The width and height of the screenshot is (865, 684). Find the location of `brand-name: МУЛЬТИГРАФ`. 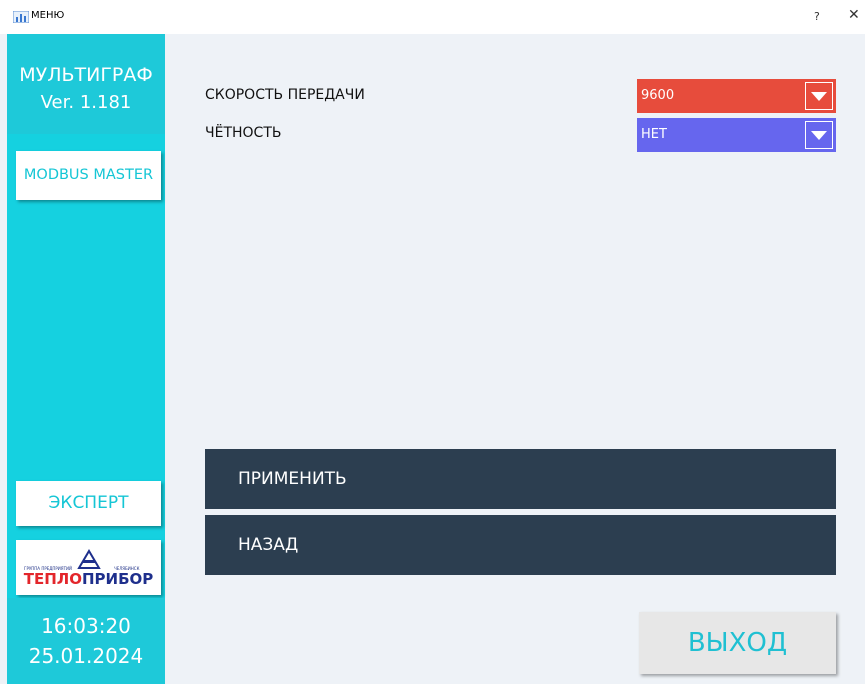

brand-name: МУЛЬТИГРАФ is located at coordinates (86, 75).